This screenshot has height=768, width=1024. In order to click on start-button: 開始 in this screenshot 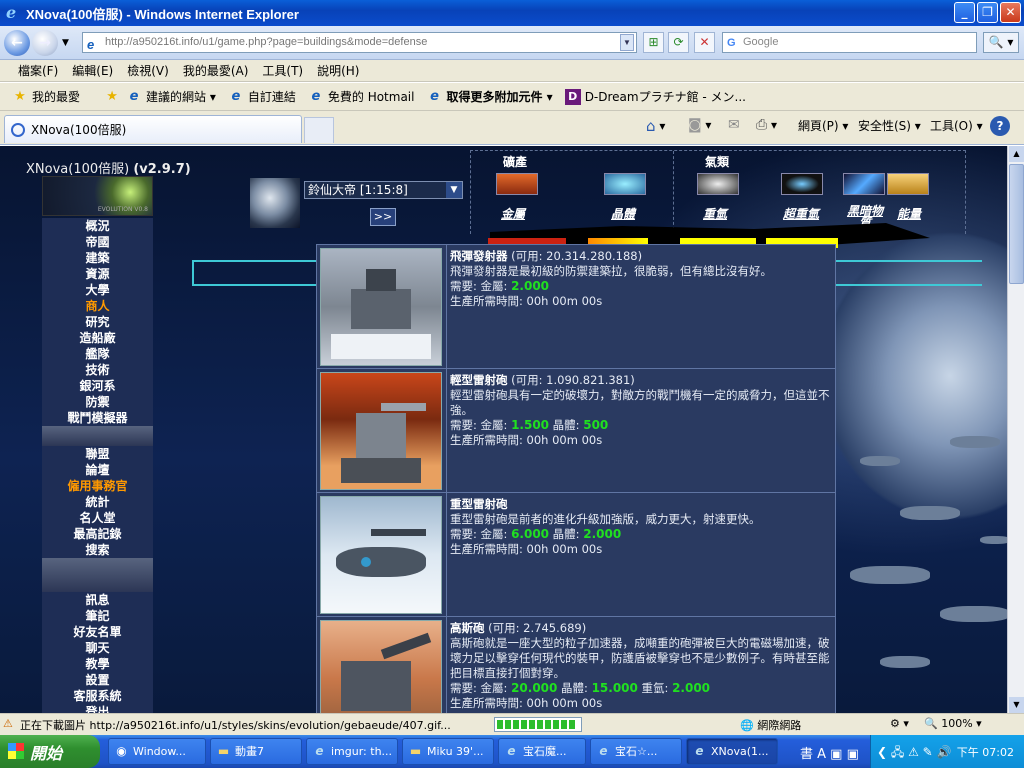, I will do `click(50, 751)`.